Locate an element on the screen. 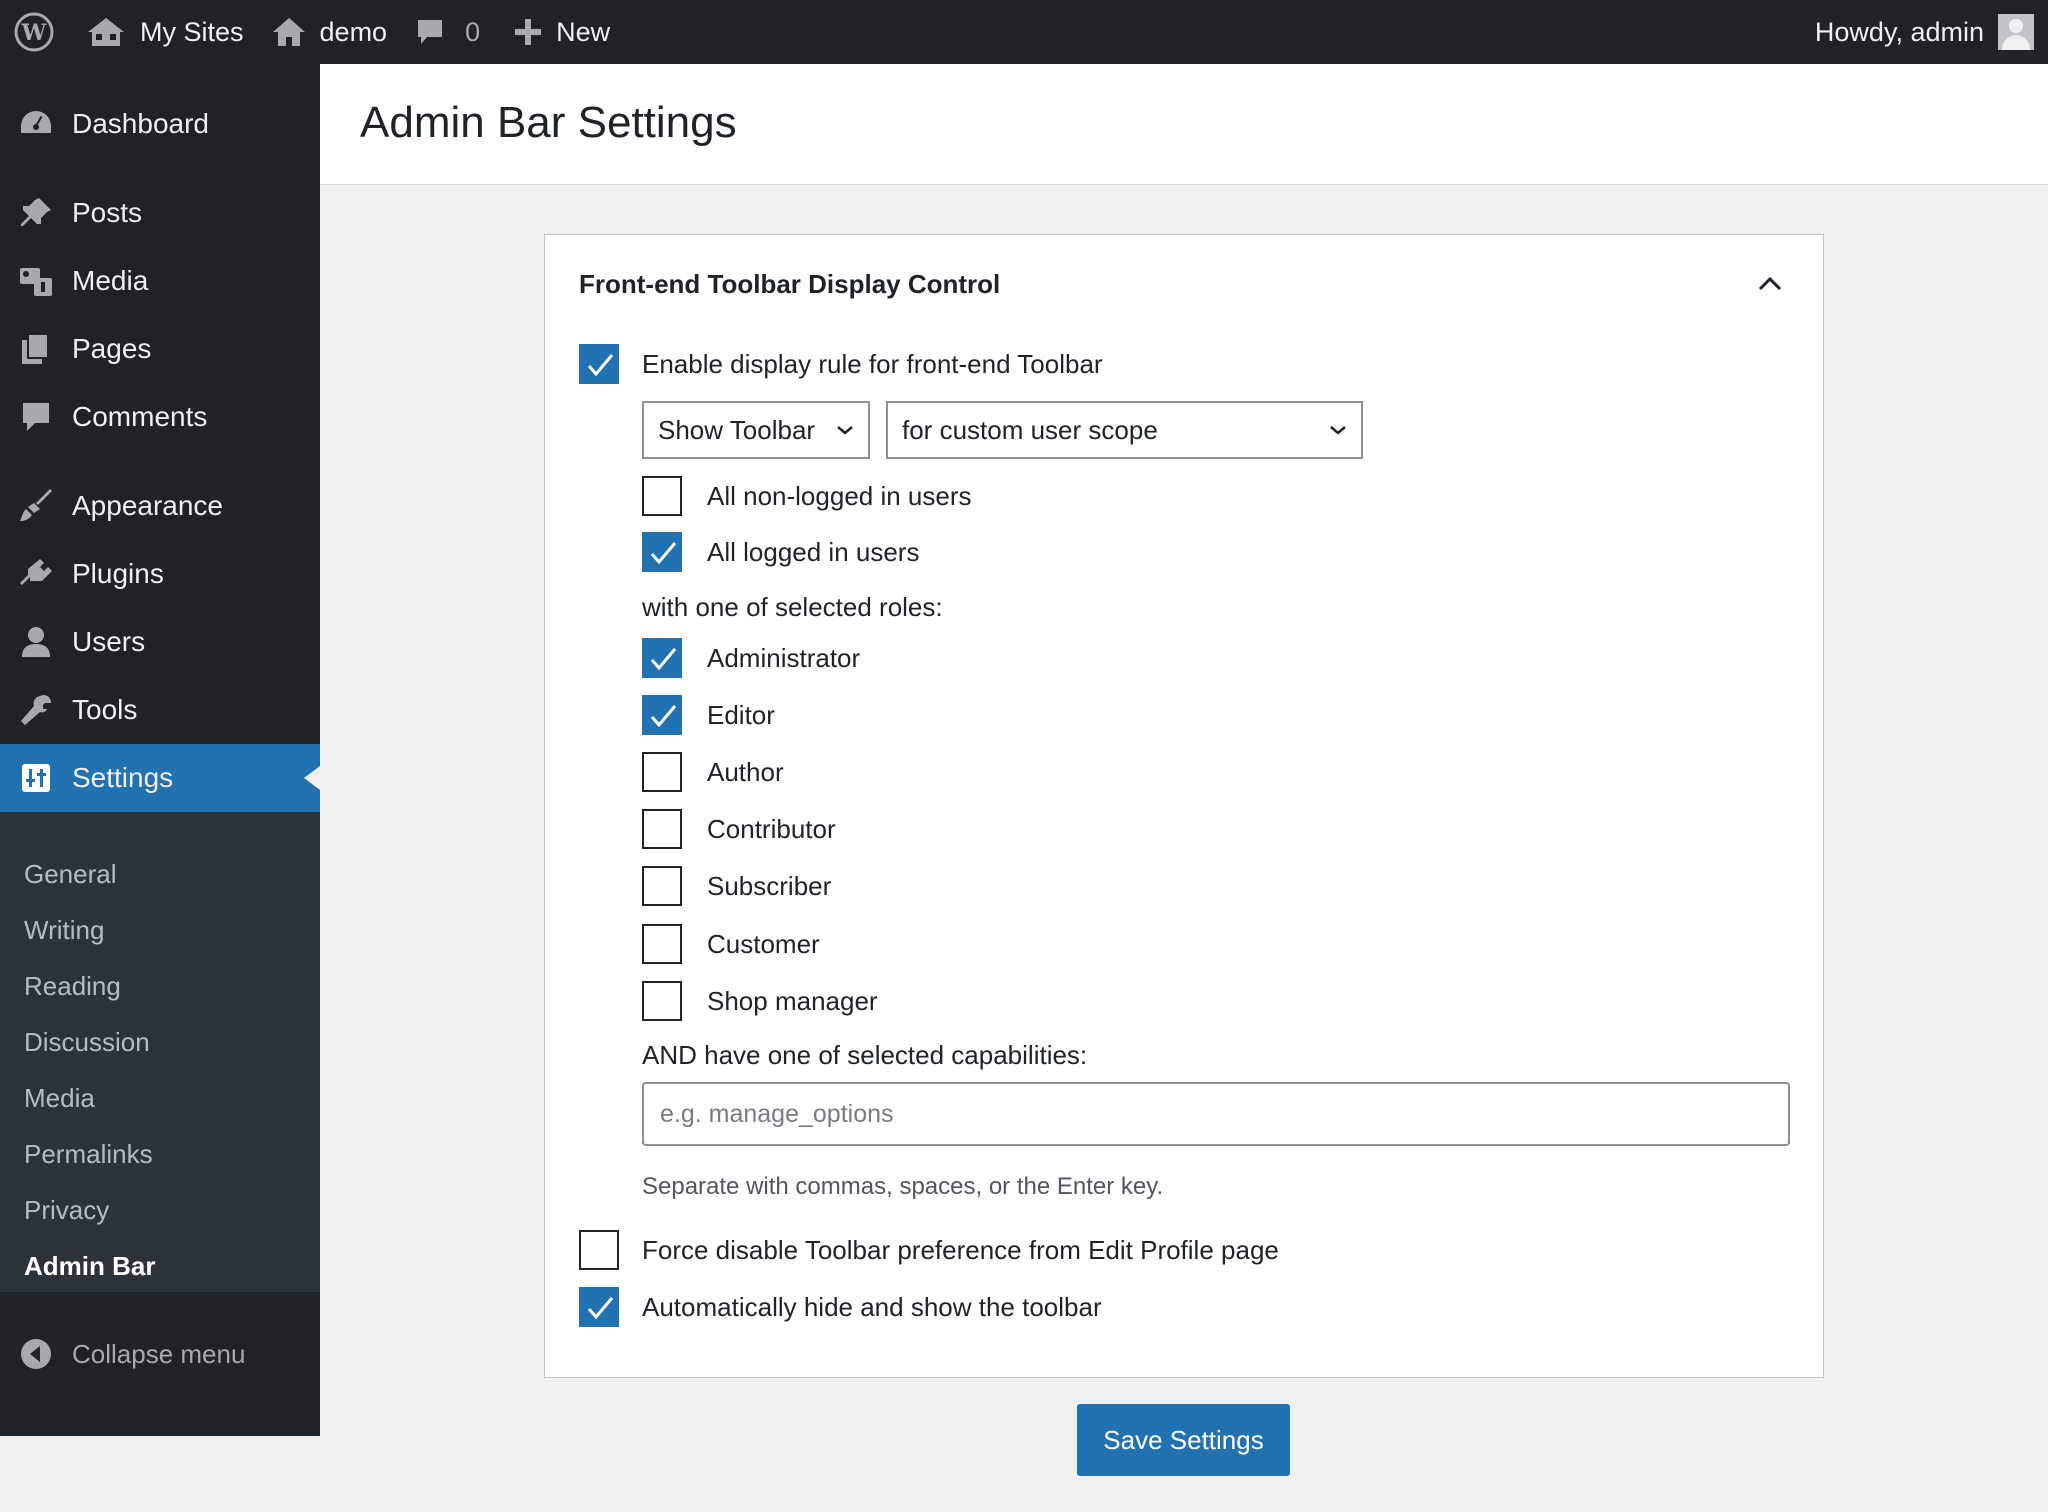  enable-rule-checkbox is located at coordinates (599, 364).